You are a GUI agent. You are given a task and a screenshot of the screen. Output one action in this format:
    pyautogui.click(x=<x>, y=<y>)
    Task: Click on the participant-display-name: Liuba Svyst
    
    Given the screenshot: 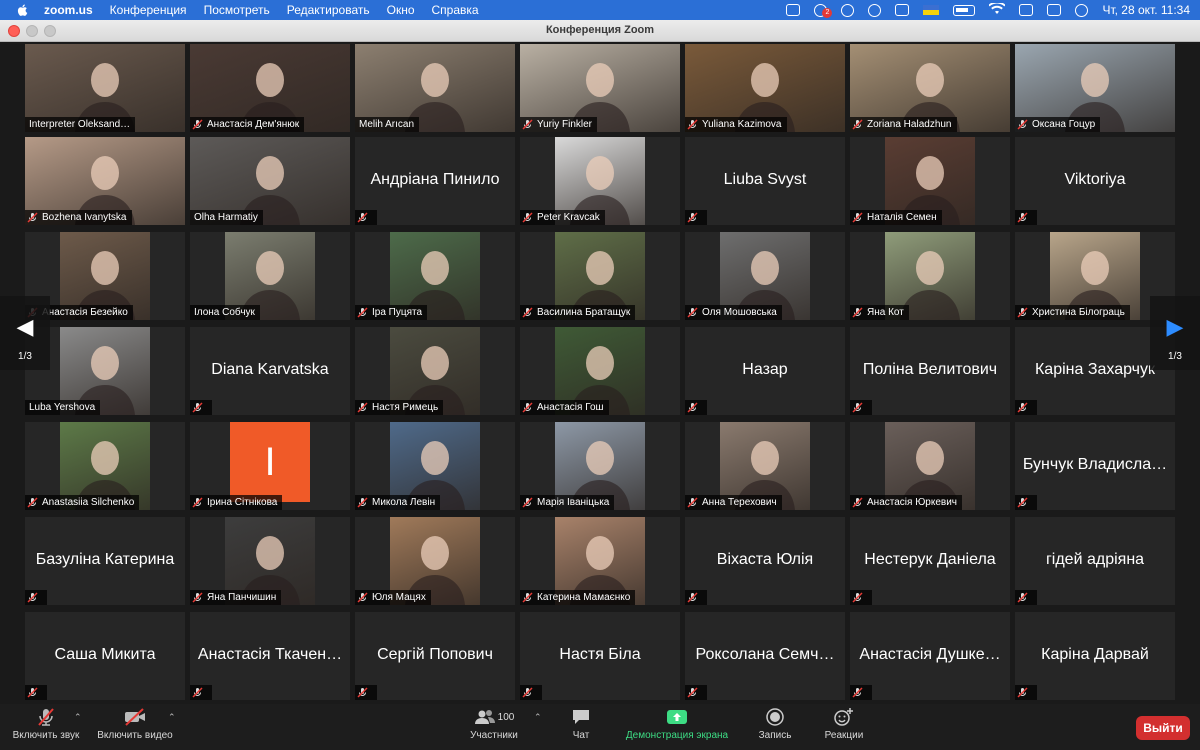 What is the action you would take?
    pyautogui.click(x=765, y=179)
    